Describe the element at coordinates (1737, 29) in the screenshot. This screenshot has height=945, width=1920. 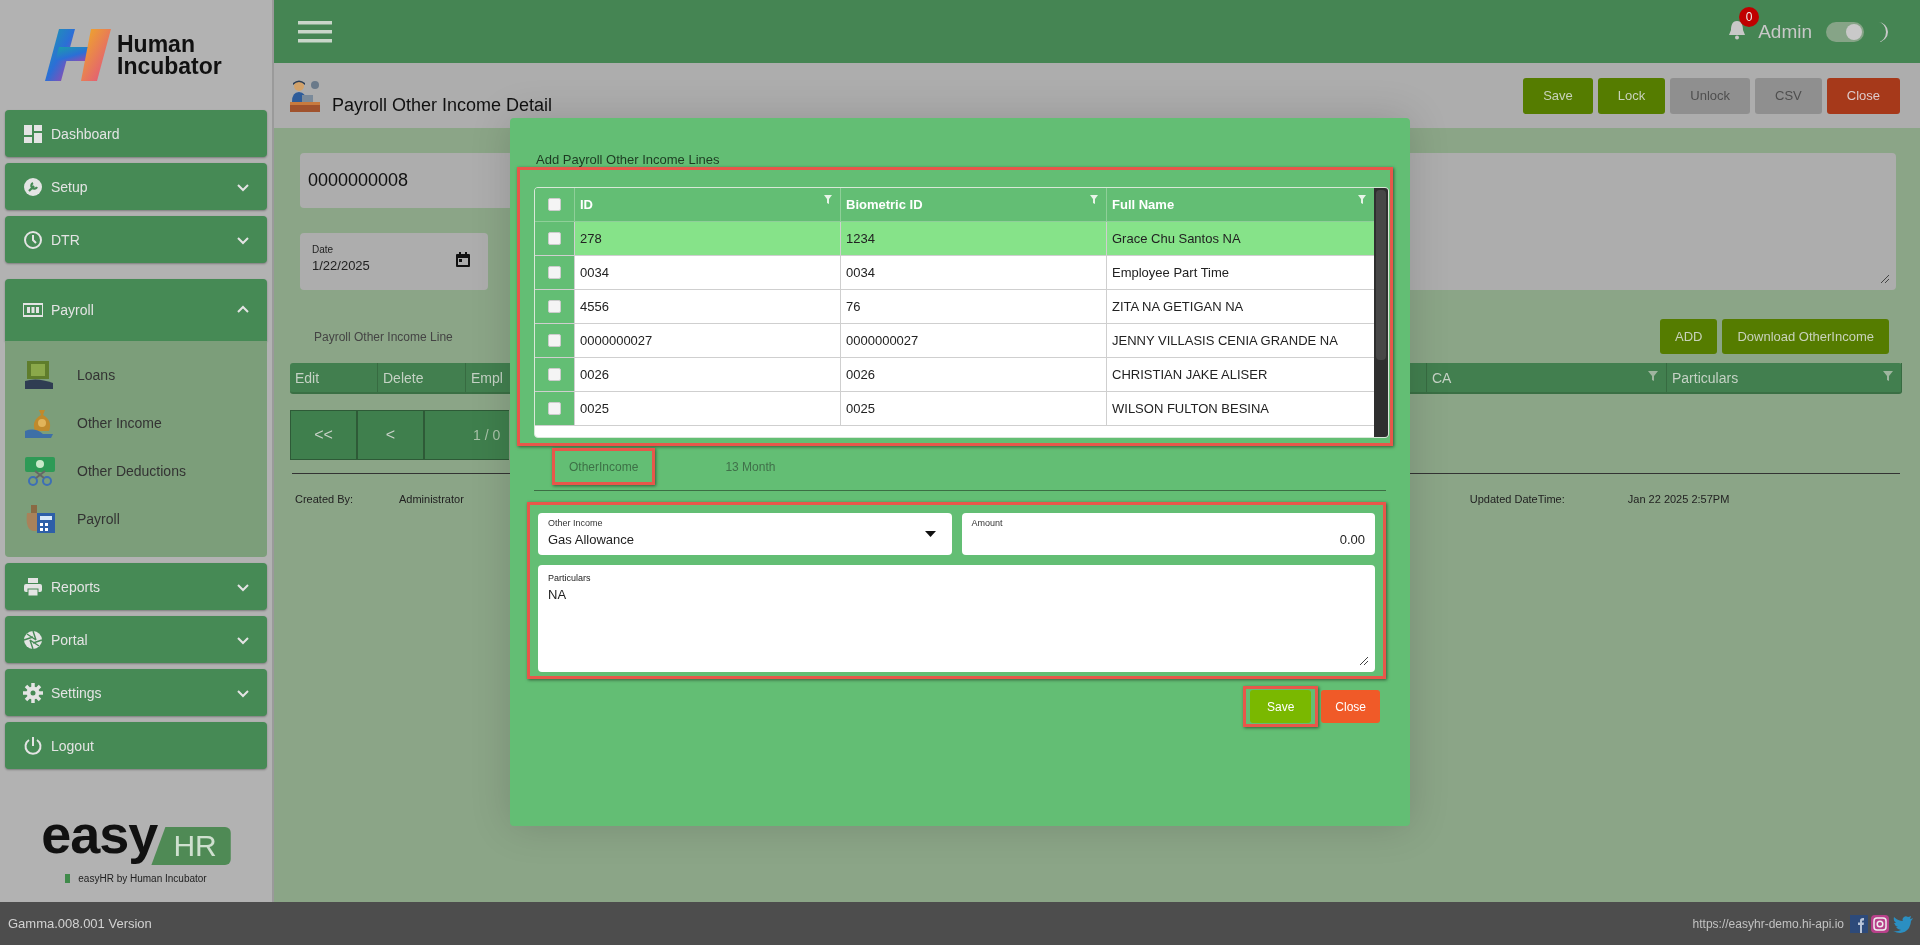
I see `bell-icon` at that location.